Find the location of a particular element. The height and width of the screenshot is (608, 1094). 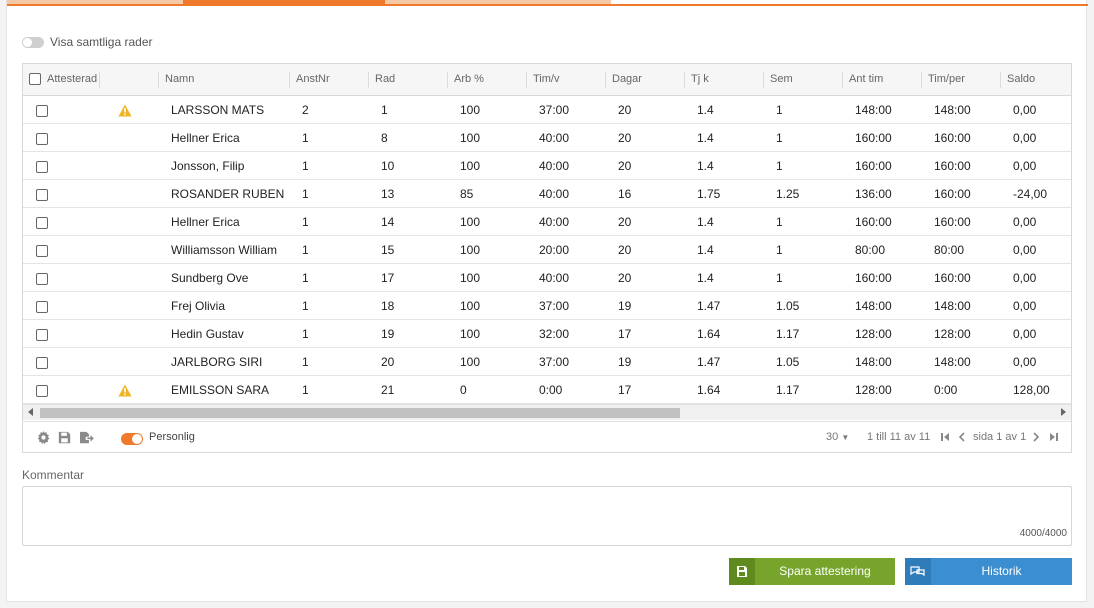

header-attesterad: Attesterad is located at coordinates (72, 79).